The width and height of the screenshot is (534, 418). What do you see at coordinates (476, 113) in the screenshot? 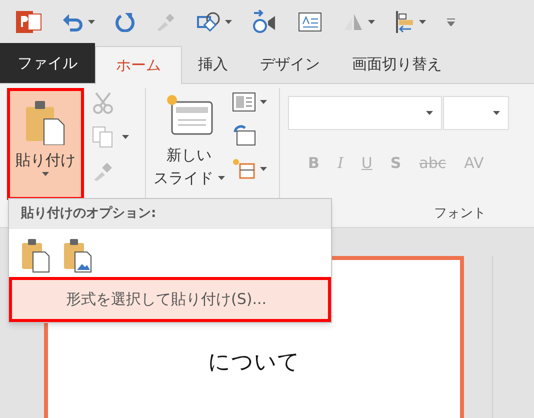
I see `font-size-field` at bounding box center [476, 113].